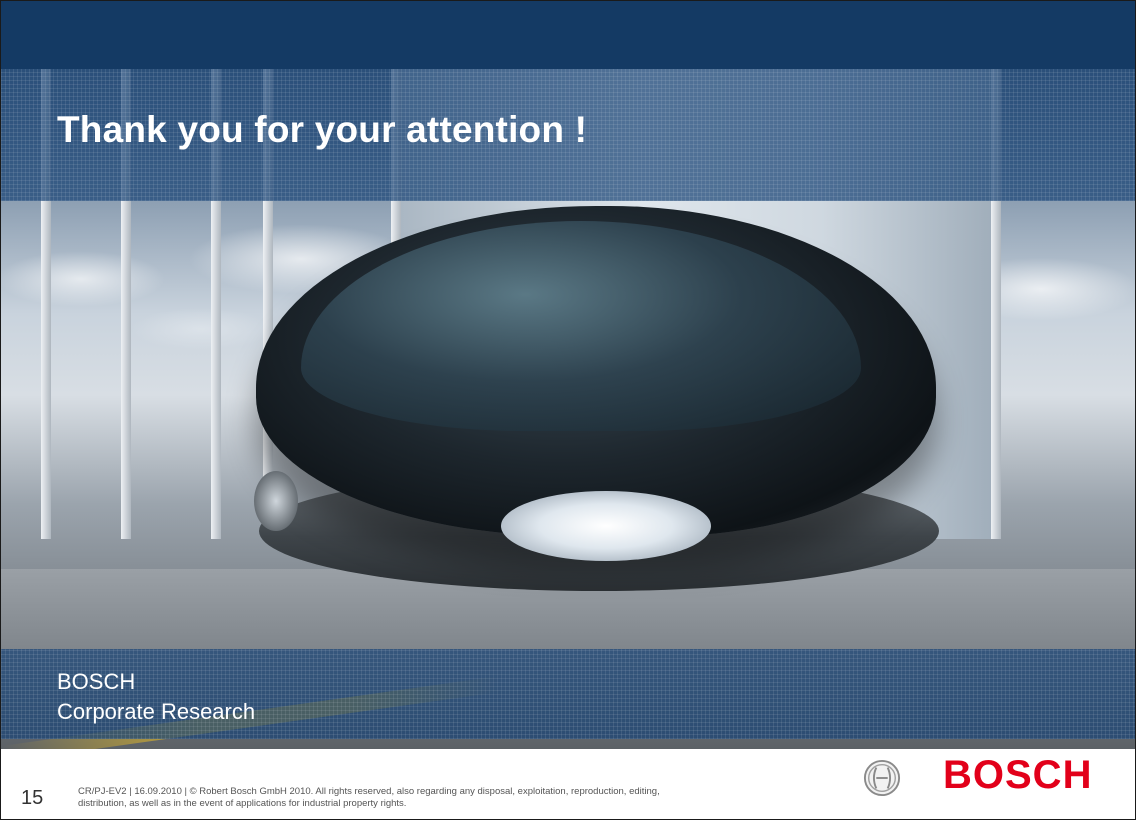 Image resolution: width=1136 pixels, height=820 pixels. I want to click on slide-subtitle: BOSCH Corporate Research, so click(156, 697).